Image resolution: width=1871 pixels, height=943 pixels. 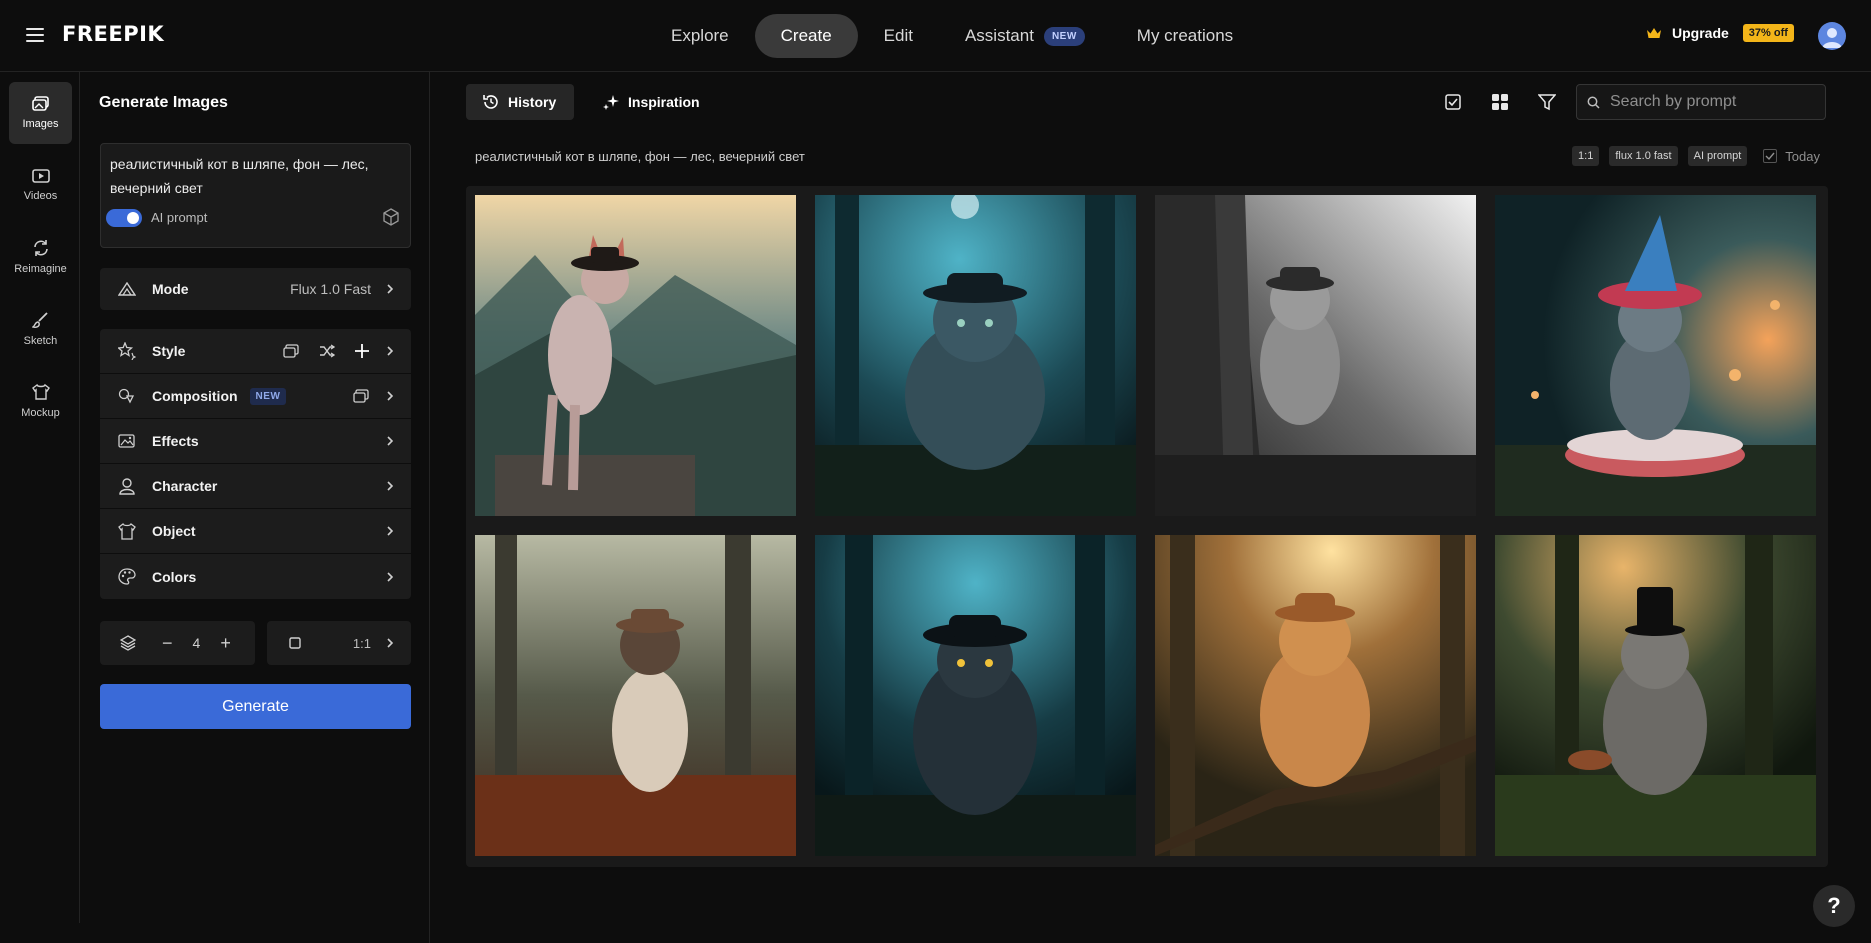 What do you see at coordinates (40, 401) in the screenshot?
I see `rail-item-mockup: Mockup` at bounding box center [40, 401].